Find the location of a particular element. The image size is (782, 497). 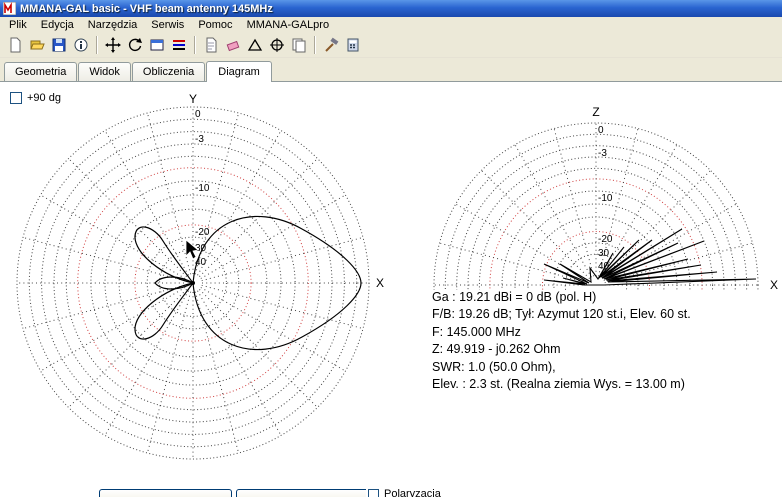

tick-30: 30 is located at coordinates (604, 253).